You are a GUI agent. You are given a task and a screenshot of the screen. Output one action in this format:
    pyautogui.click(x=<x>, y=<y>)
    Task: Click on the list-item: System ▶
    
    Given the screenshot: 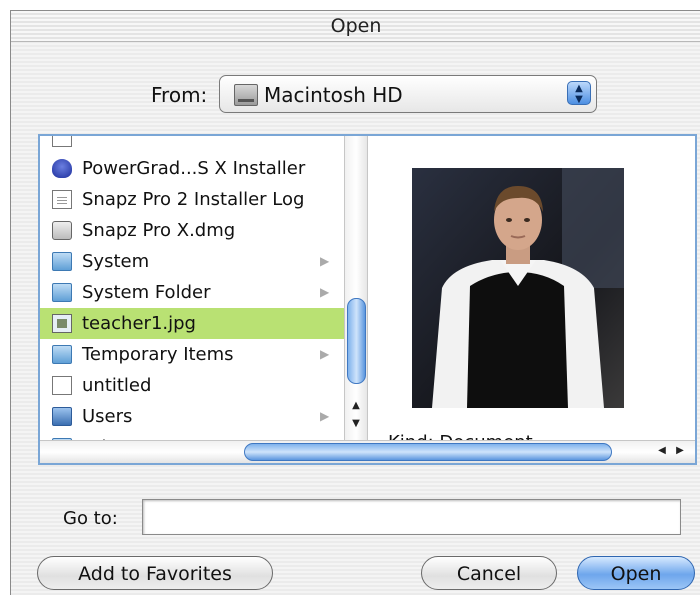 What is the action you would take?
    pyautogui.click(x=192, y=261)
    